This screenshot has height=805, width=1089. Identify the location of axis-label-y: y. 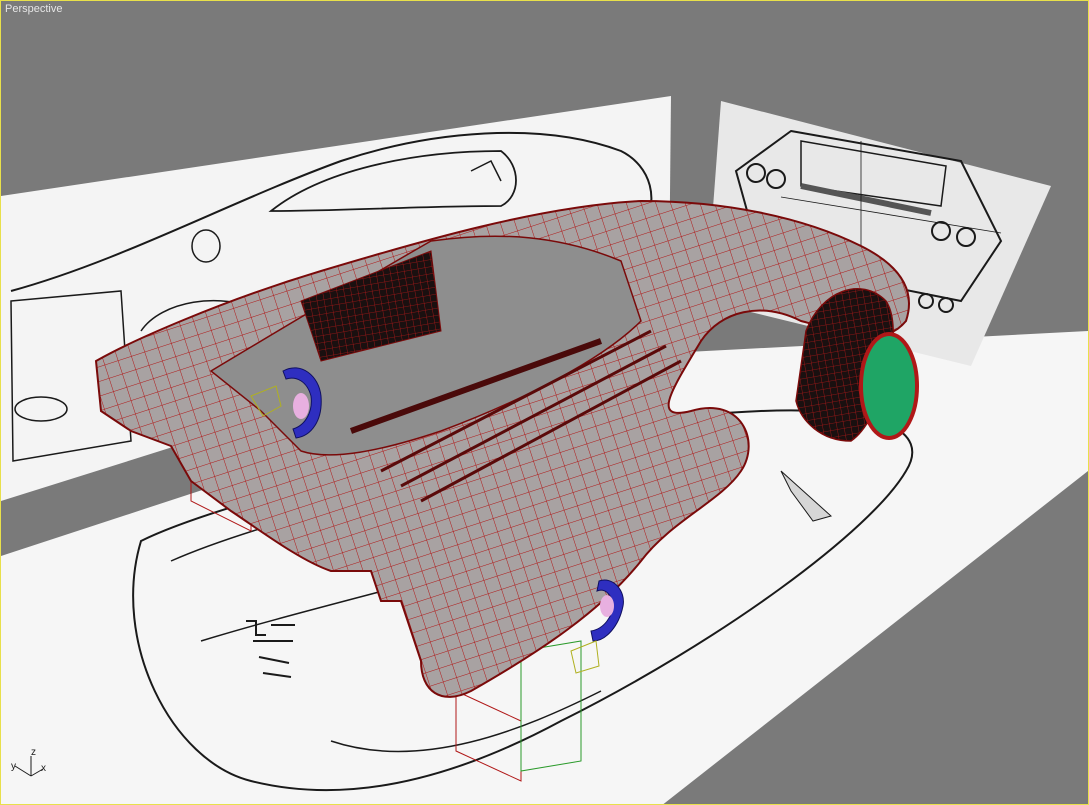
(13, 766).